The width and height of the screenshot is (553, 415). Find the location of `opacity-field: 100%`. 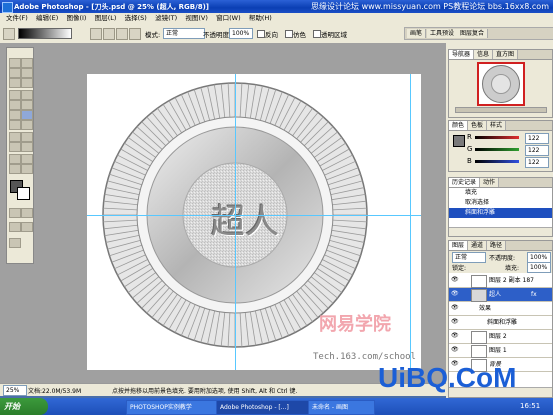

opacity-field: 100% is located at coordinates (241, 33).